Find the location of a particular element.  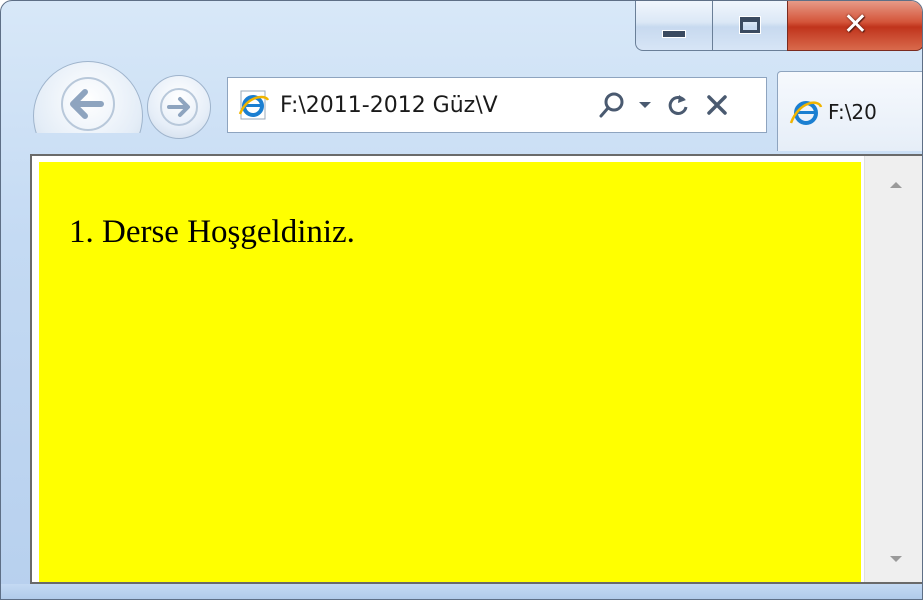

minimize-button is located at coordinates (674, 26).